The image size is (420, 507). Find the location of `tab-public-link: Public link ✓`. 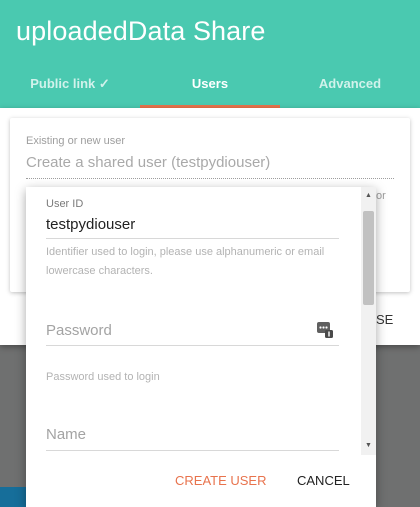

tab-public-link: Public link ✓ is located at coordinates (70, 92).